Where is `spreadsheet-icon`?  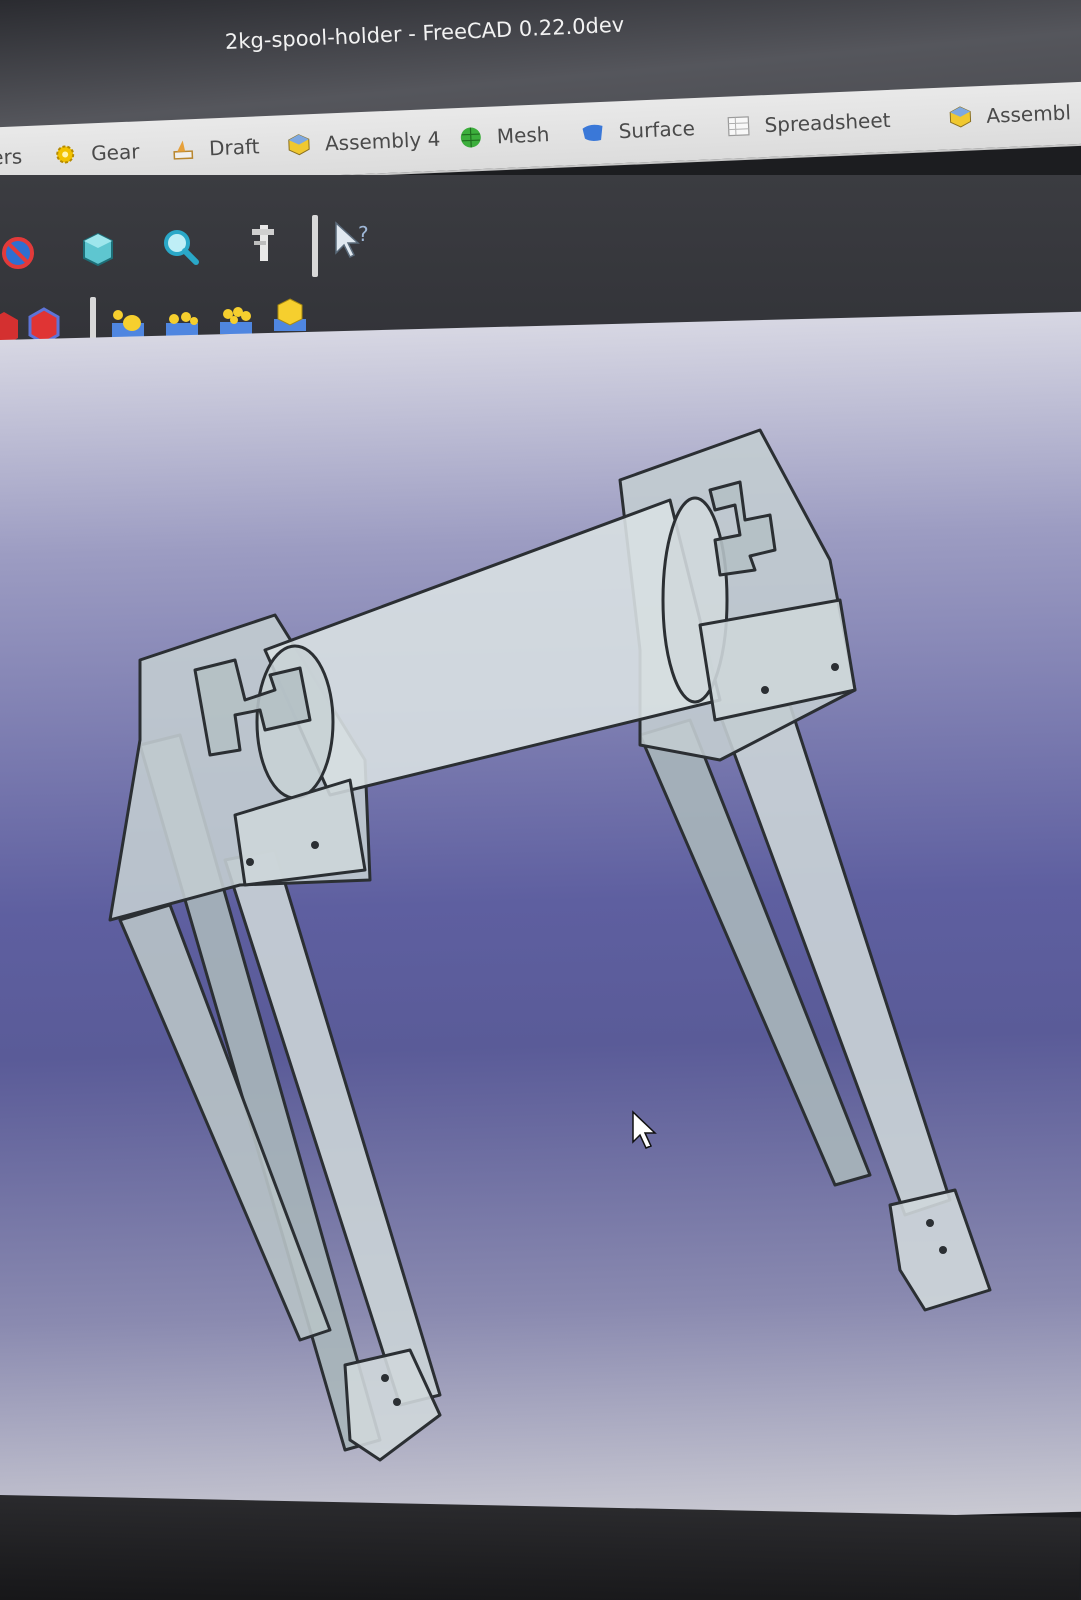
spreadsheet-icon is located at coordinates (738, 126).